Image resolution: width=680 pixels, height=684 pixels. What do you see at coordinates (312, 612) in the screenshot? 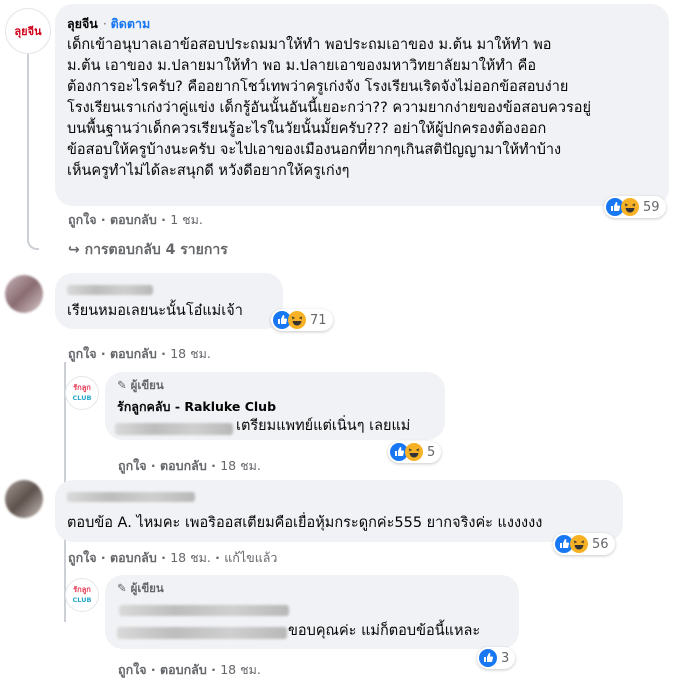
I see `reply-bubble: ✎ ผู้เขียน ขอบคุณค่ะ แม่ก็ตอบข้อนี้แหละ` at bounding box center [312, 612].